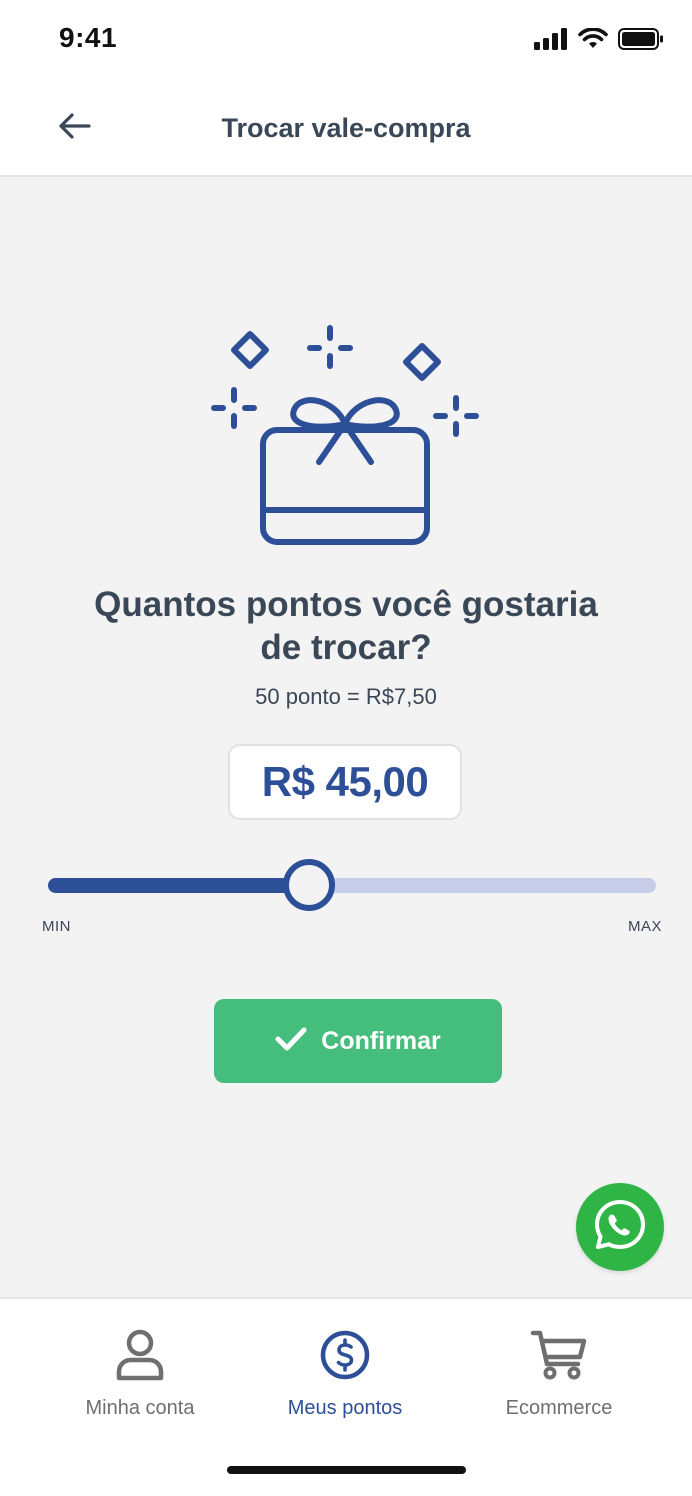 This screenshot has height=1496, width=692. I want to click on nav-label-ecommerce: Ecommerce, so click(559, 1408).